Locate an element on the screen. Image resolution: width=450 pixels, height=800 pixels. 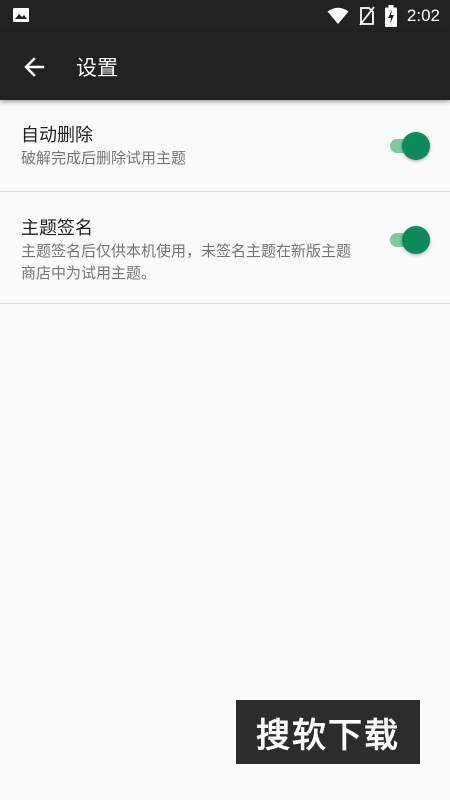
wifi-icon is located at coordinates (338, 15).